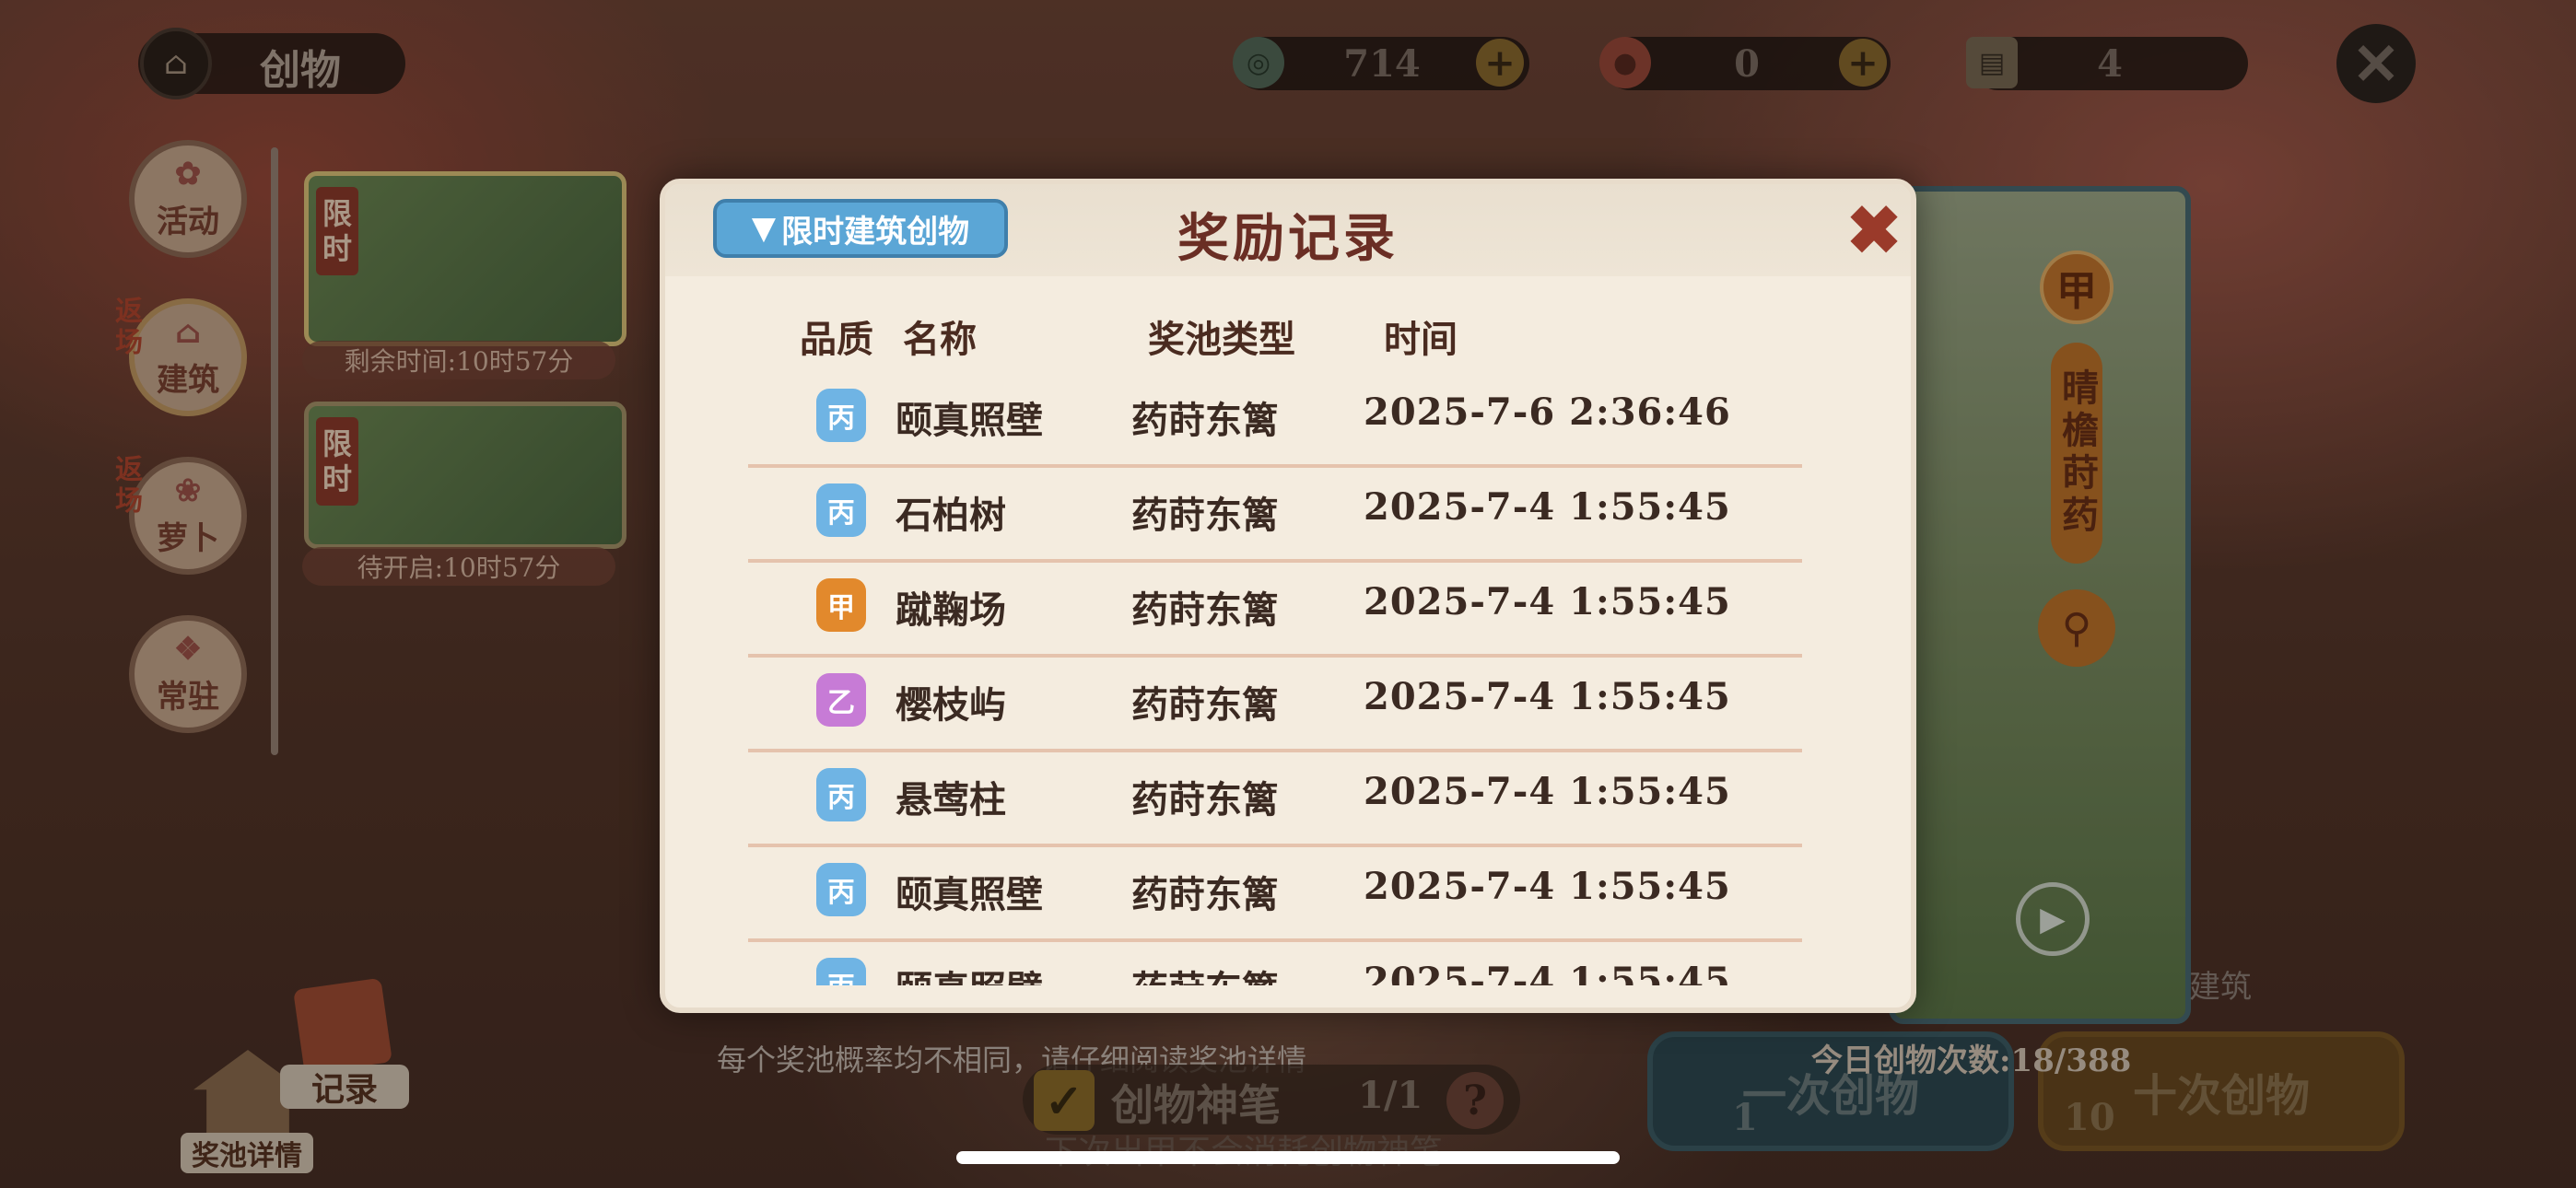 The width and height of the screenshot is (2576, 1188). What do you see at coordinates (1873, 230) in the screenshot?
I see `close-icon: ✖` at bounding box center [1873, 230].